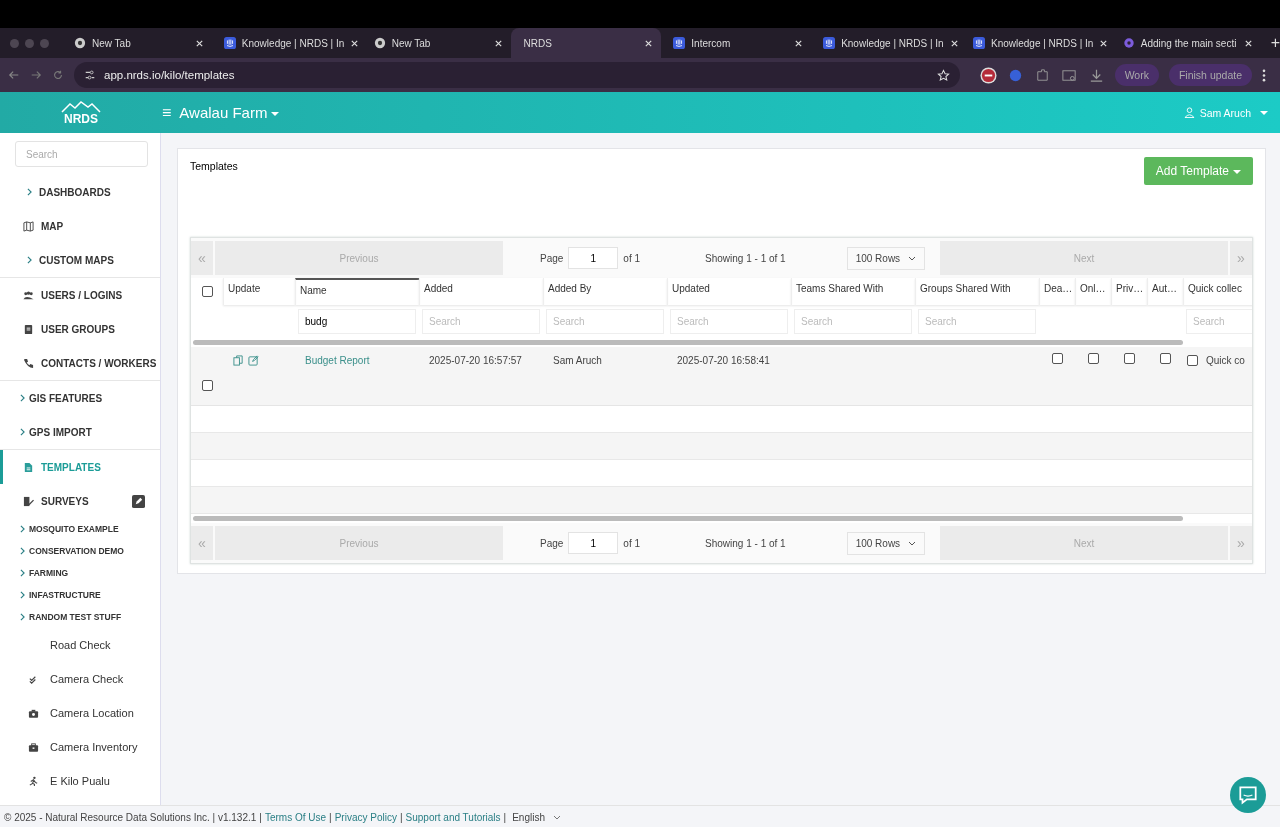 This screenshot has width=1280, height=827. What do you see at coordinates (80, 363) in the screenshot?
I see `sidebar-item: CONTACTS / WORKERS` at bounding box center [80, 363].